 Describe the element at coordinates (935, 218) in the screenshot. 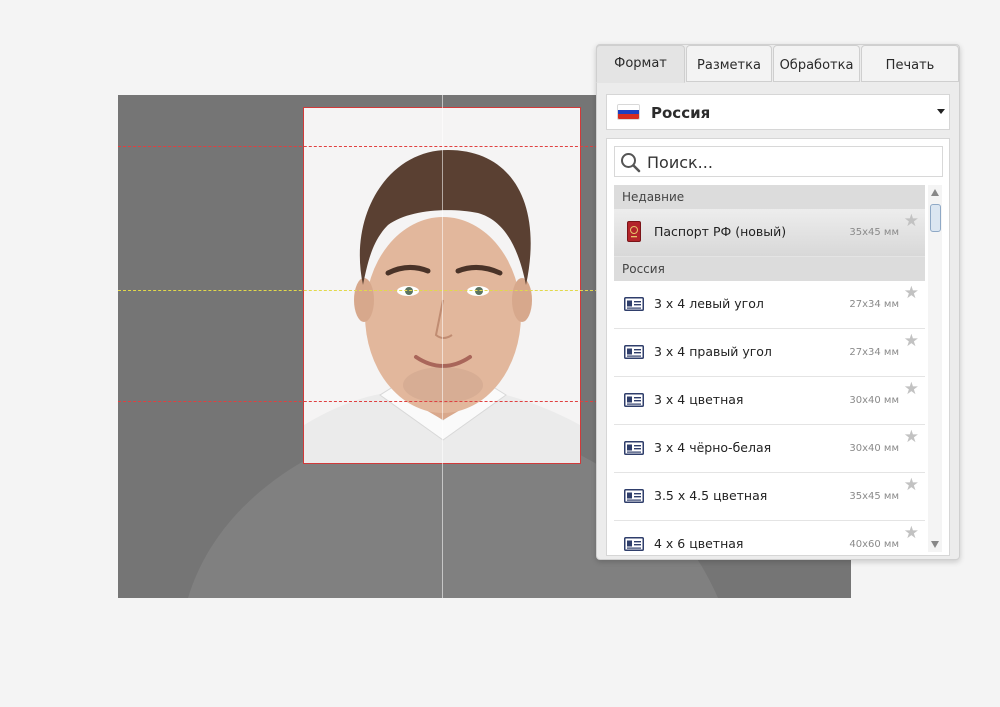

I see `scroll-thumb` at that location.